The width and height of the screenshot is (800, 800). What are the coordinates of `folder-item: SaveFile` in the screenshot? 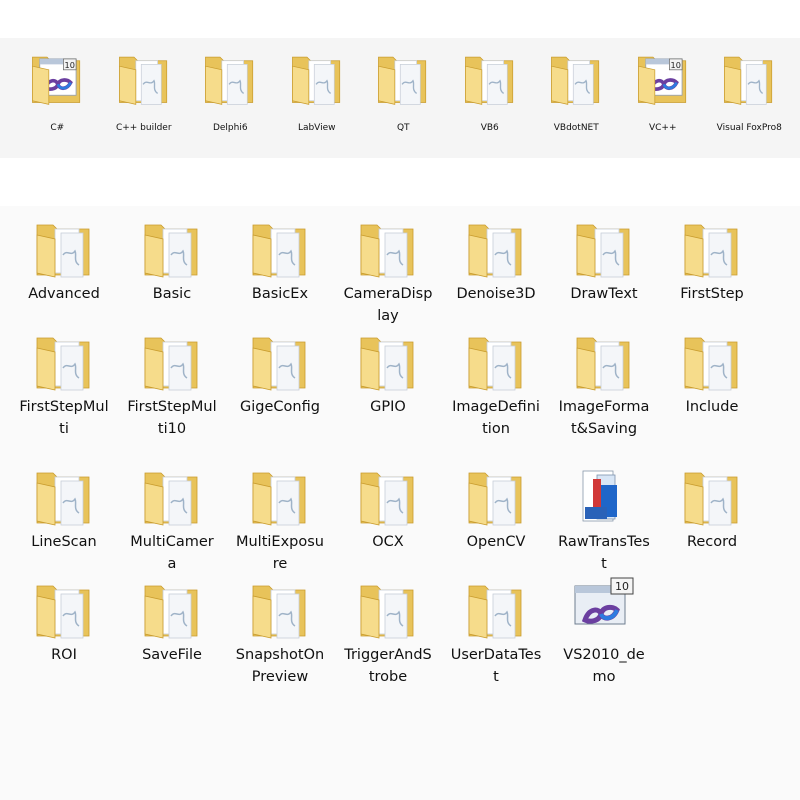 It's located at (172, 632).